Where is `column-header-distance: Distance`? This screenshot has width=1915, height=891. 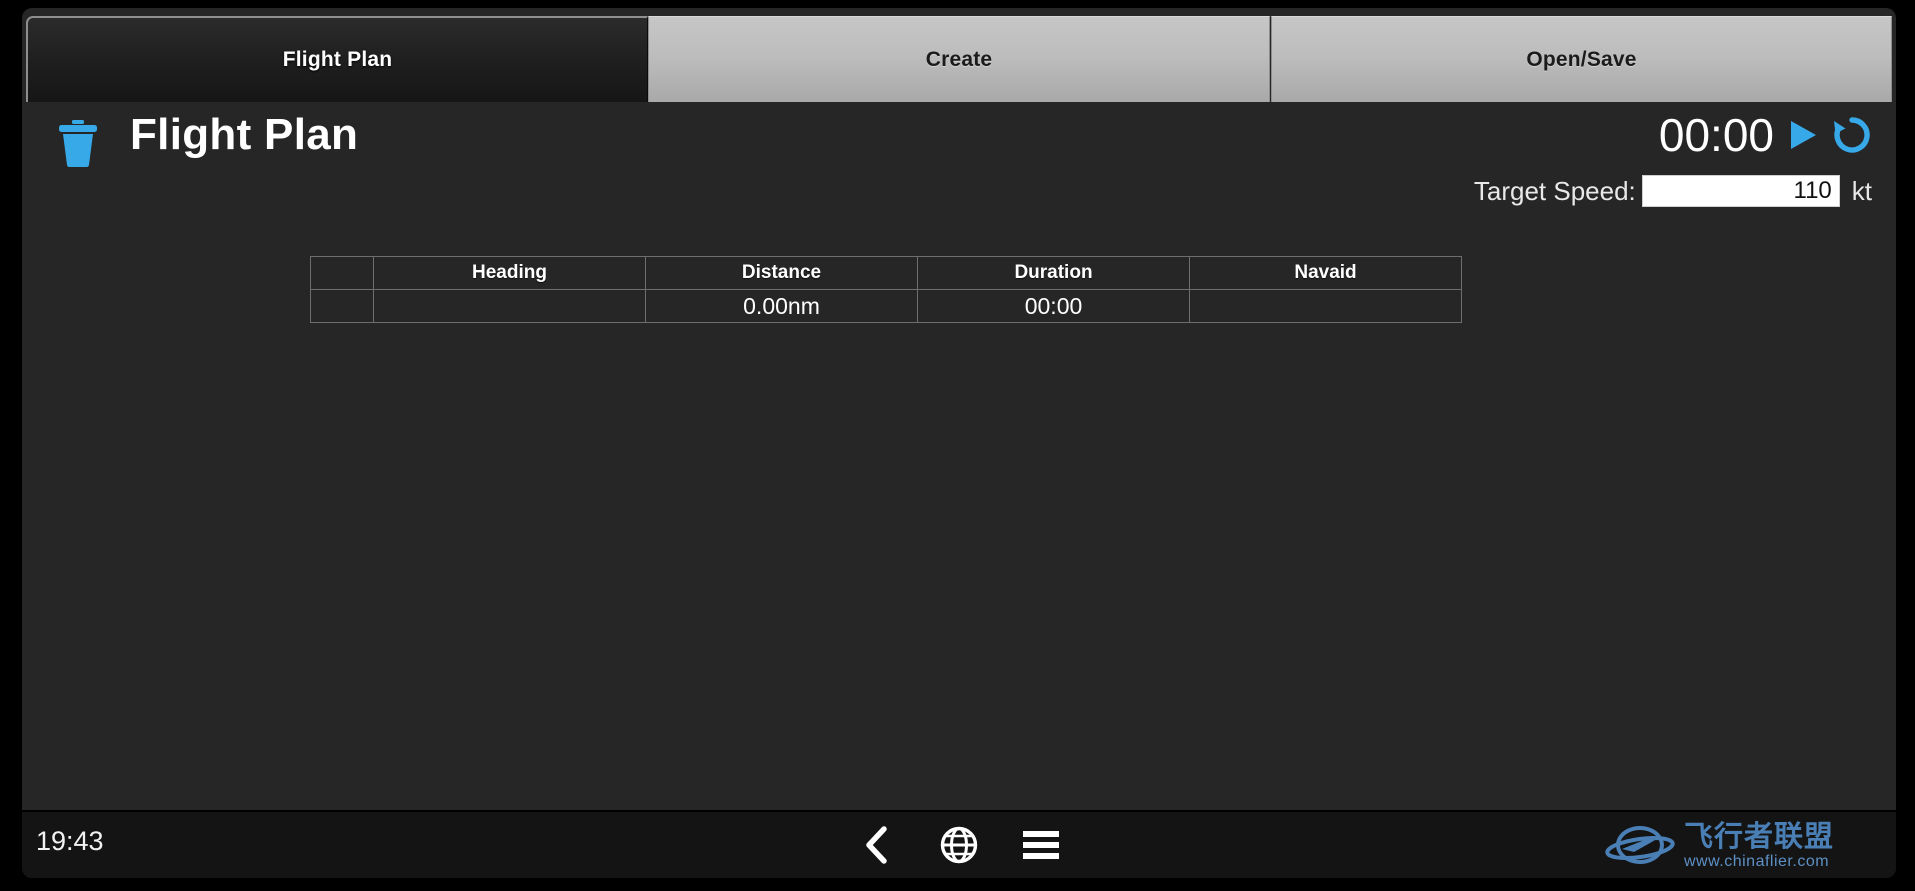
column-header-distance: Distance is located at coordinates (781, 273).